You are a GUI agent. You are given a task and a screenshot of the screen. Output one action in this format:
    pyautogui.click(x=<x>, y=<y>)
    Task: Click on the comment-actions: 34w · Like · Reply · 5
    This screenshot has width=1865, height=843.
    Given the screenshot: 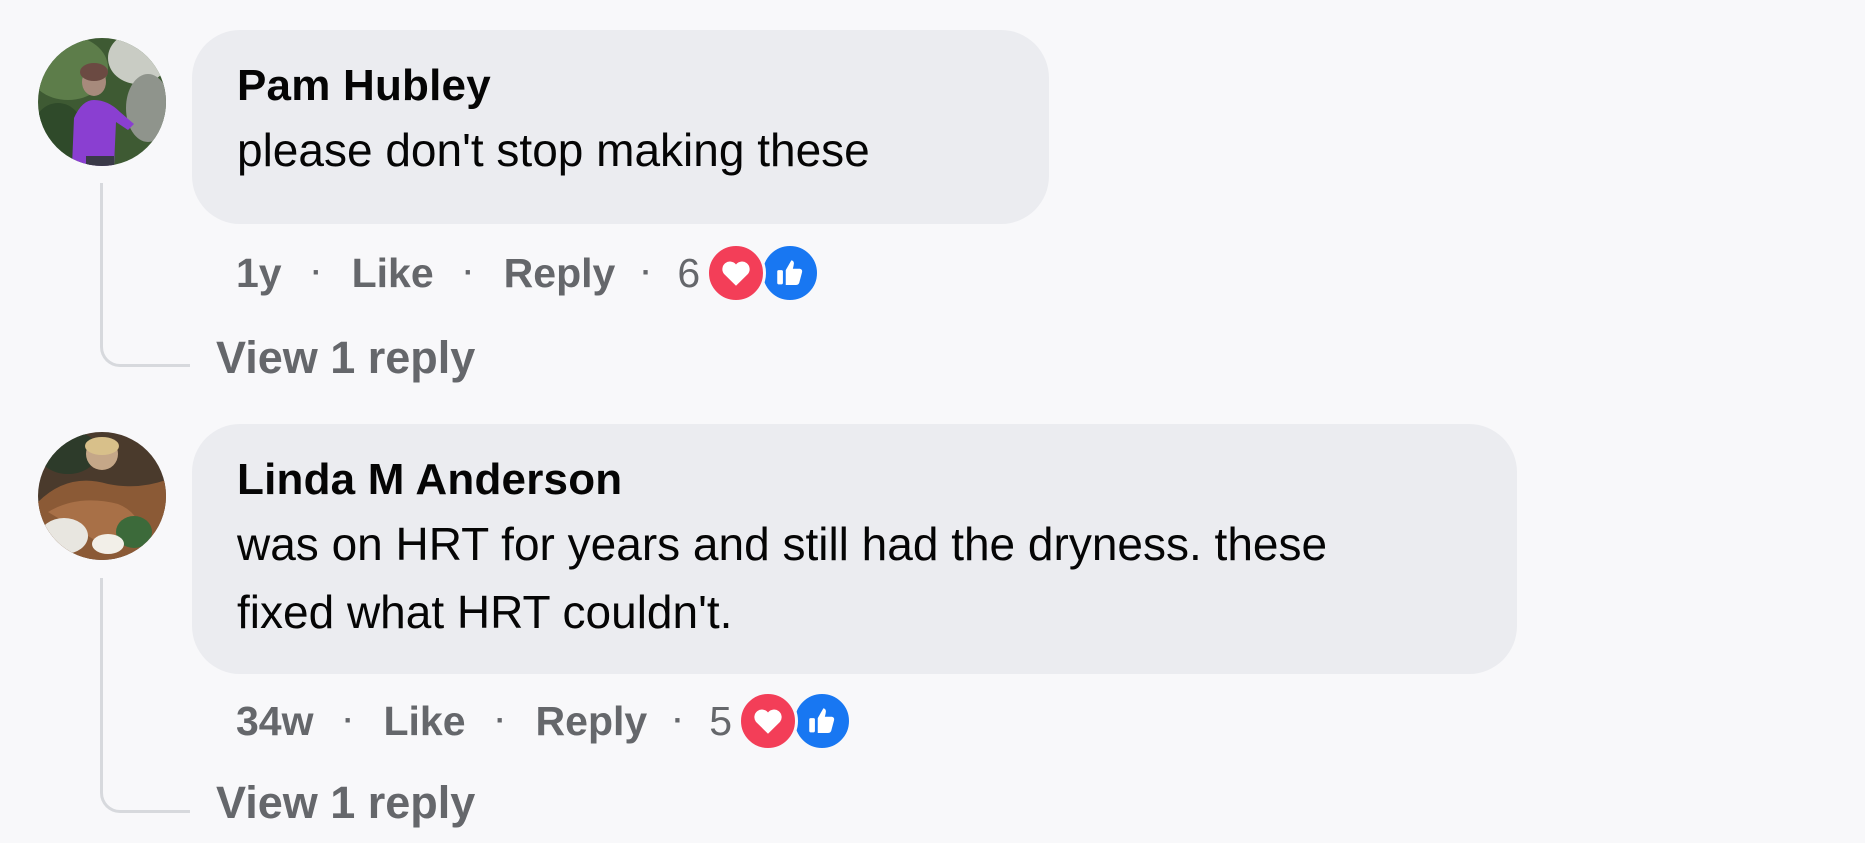 What is the action you would take?
    pyautogui.click(x=544, y=721)
    